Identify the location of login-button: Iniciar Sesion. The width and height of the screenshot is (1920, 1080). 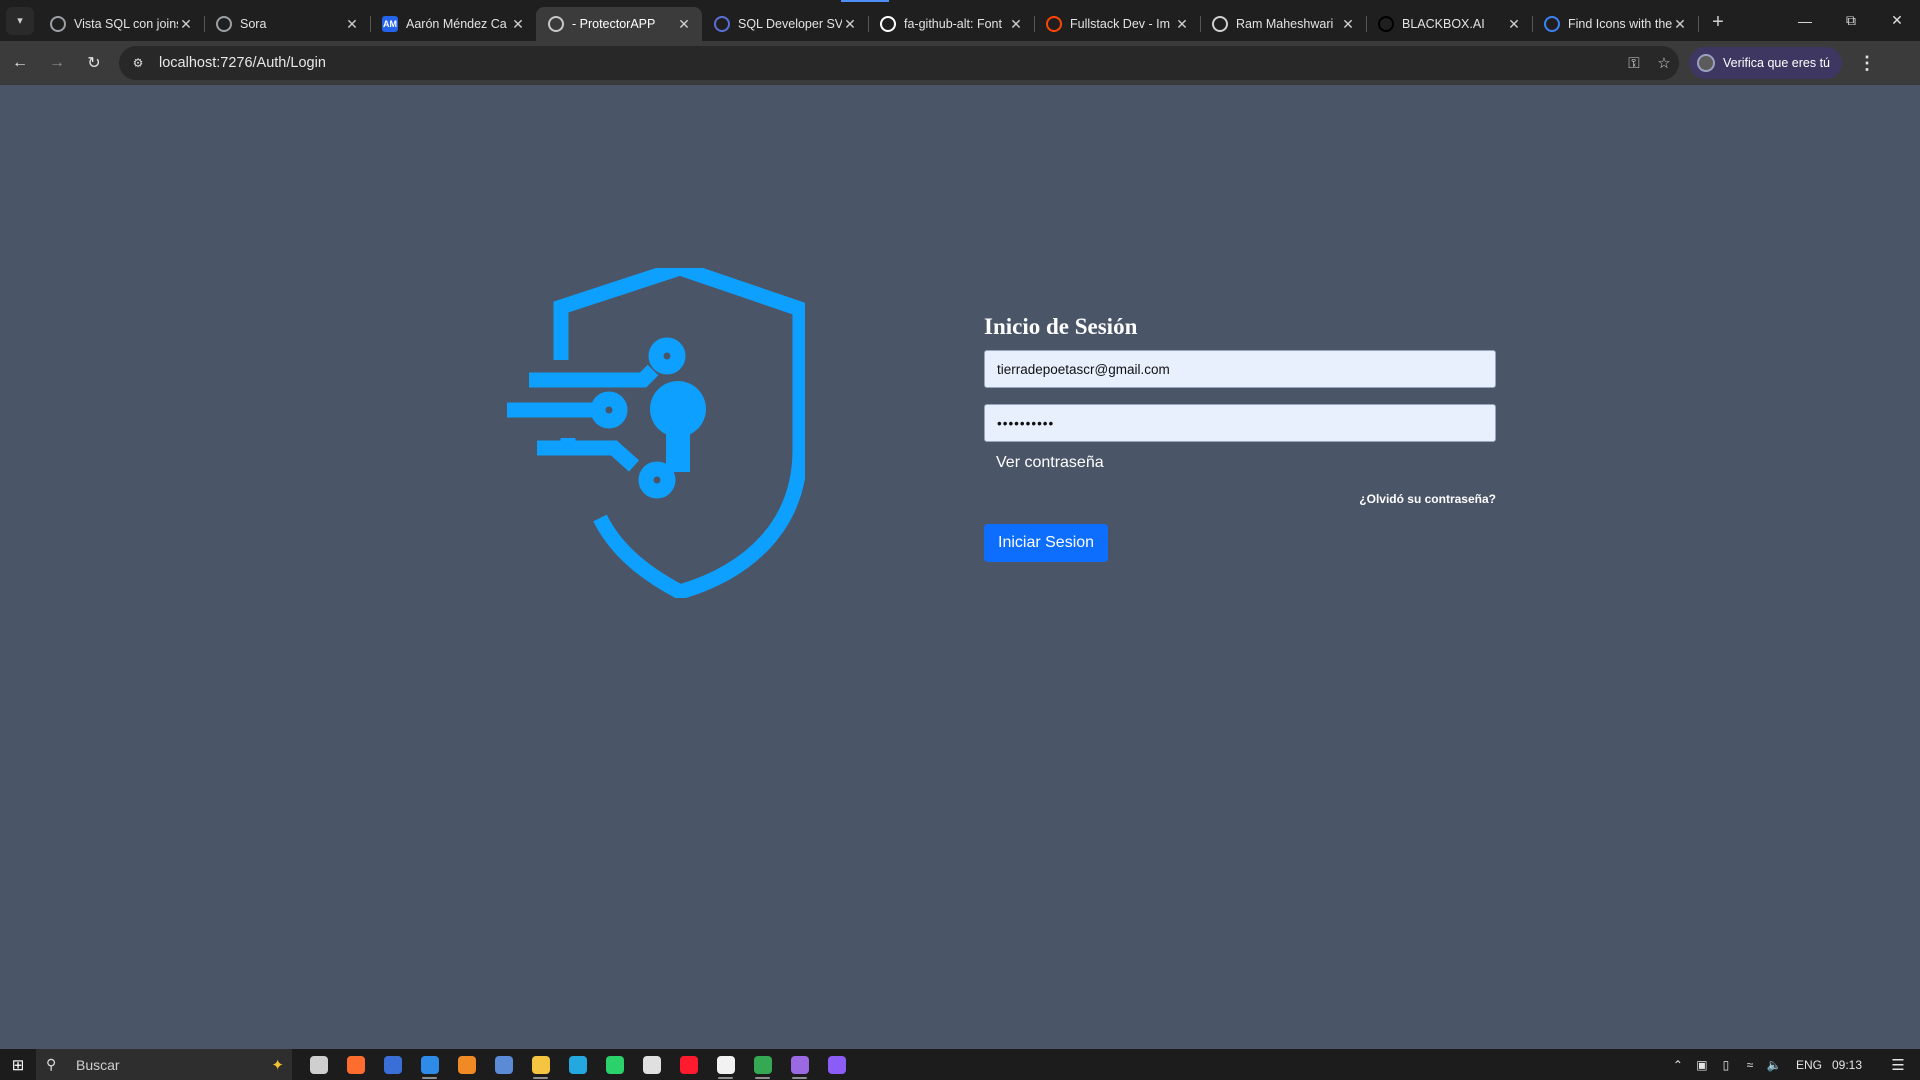
(1046, 543).